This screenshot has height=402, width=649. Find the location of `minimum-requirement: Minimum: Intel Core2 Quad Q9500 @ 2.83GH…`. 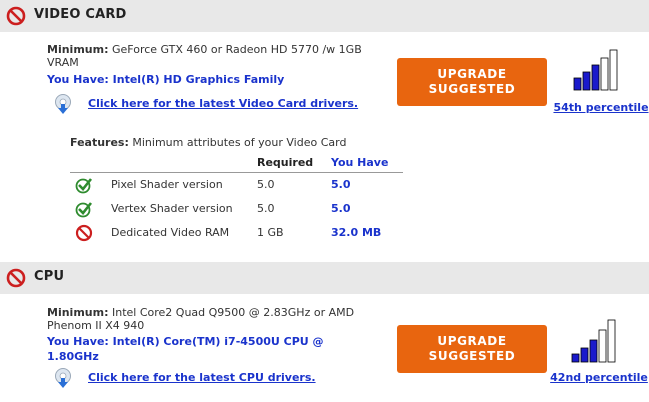

minimum-requirement: Minimum: Intel Core2 Quad Q9500 @ 2.83GH… is located at coordinates (217, 319).